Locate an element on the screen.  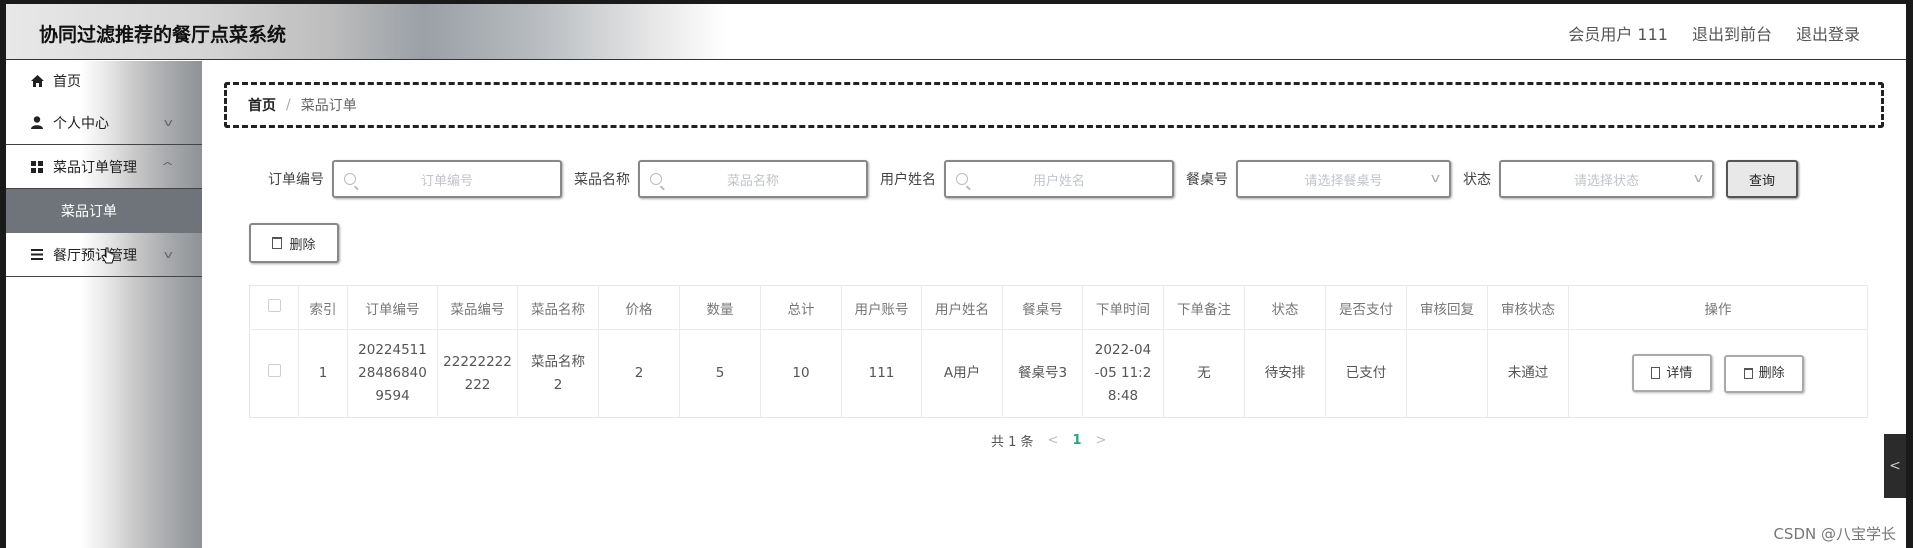
col-header: 审核状态 is located at coordinates (1528, 307).